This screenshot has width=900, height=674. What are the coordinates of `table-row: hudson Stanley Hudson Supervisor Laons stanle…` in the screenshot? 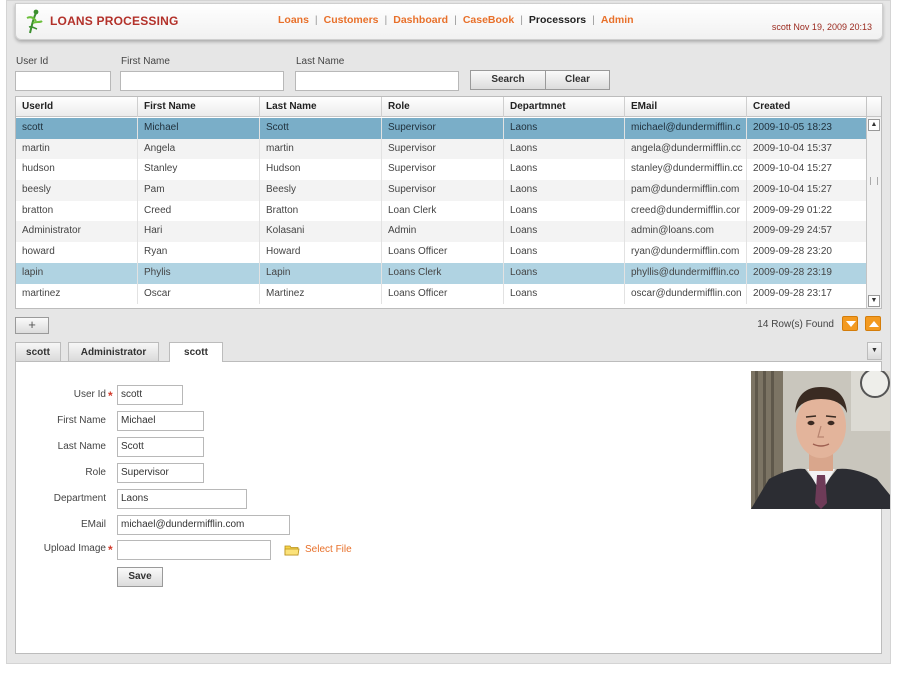 It's located at (442, 170).